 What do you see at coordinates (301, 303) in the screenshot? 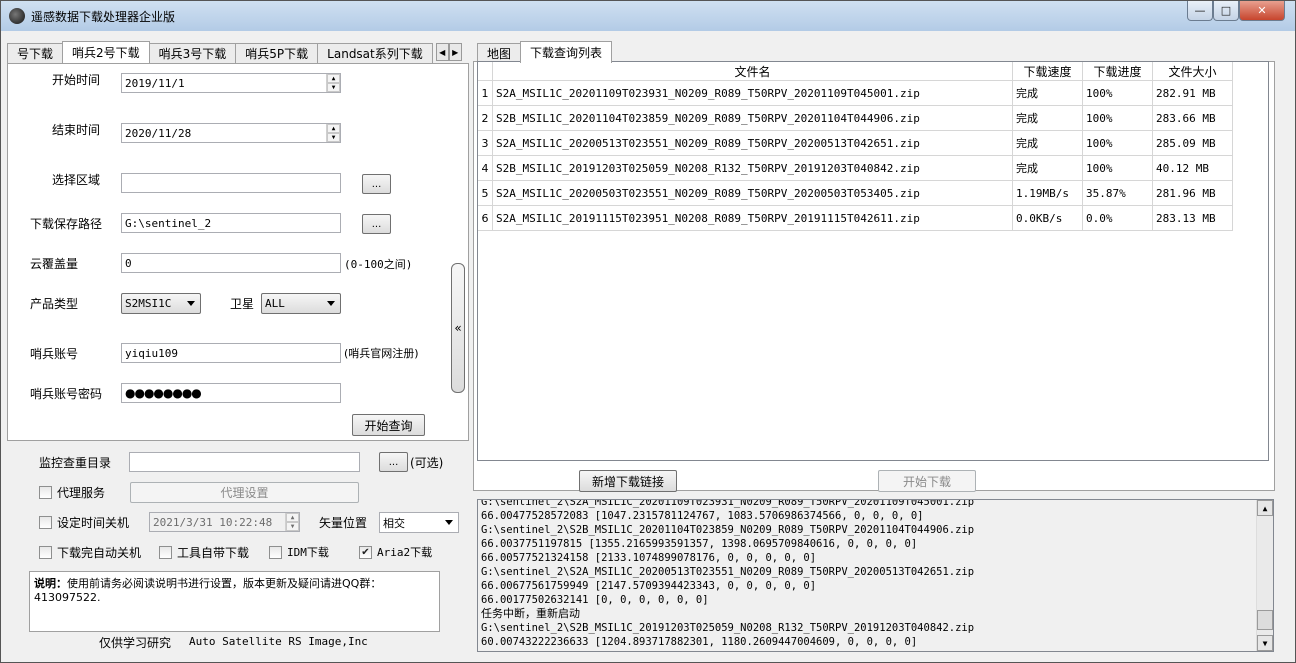
I see `satellite-select: ALL` at bounding box center [301, 303].